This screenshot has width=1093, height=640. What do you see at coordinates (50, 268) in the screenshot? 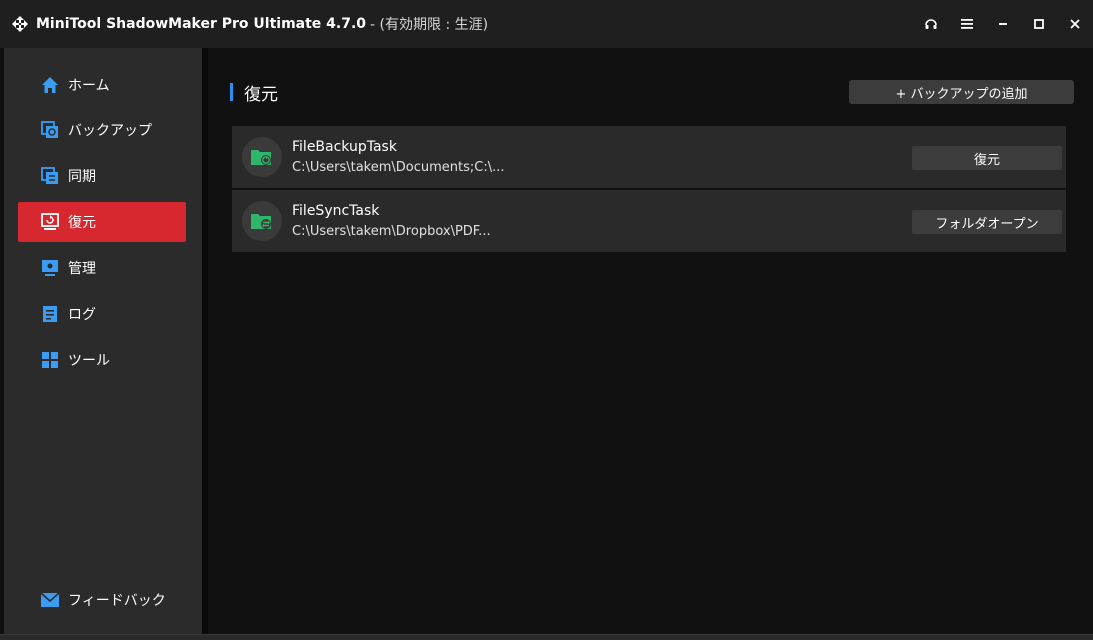
I see `manage-icon` at bounding box center [50, 268].